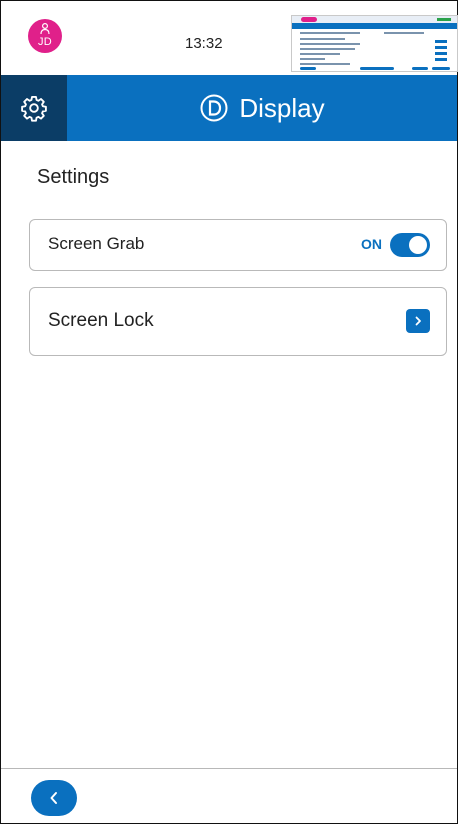 Image resolution: width=458 pixels, height=824 pixels. I want to click on display-d-icon, so click(214, 108).